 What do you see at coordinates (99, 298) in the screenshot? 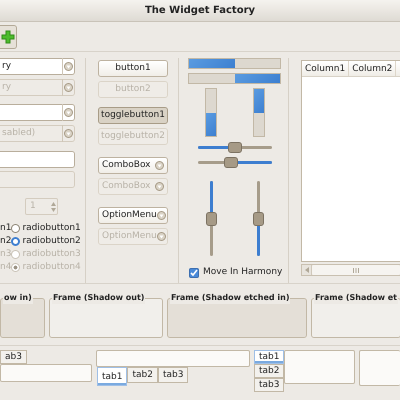
I see `frame-label: Frame (Shadow out)` at bounding box center [99, 298].